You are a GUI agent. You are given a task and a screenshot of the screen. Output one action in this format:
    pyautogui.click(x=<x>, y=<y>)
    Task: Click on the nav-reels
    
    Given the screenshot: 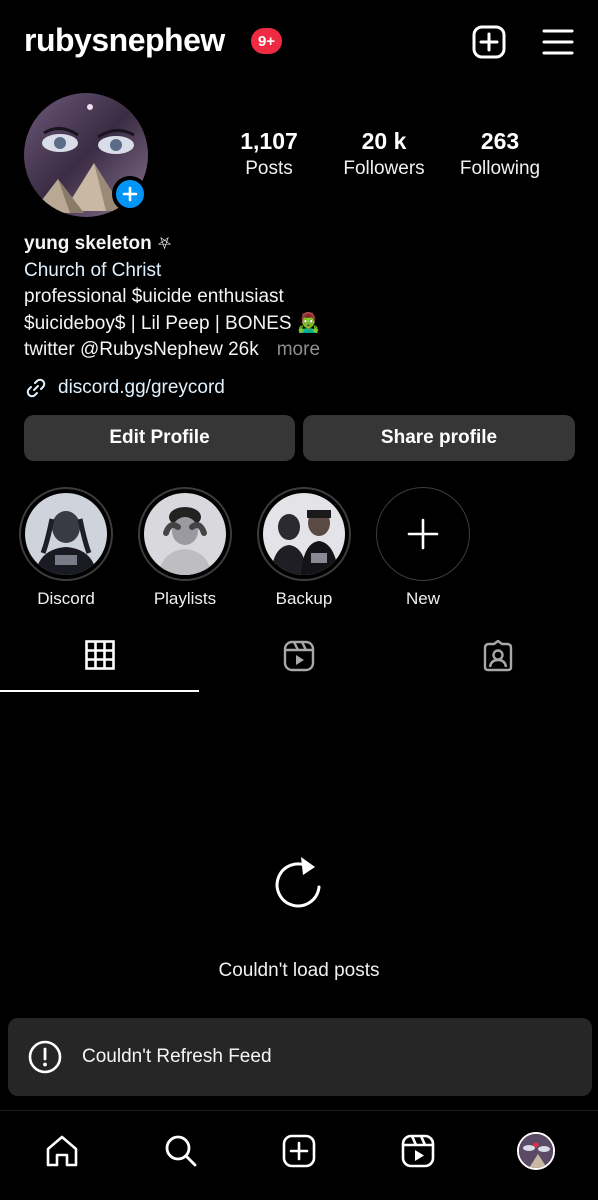 What is the action you would take?
    pyautogui.click(x=418, y=1151)
    